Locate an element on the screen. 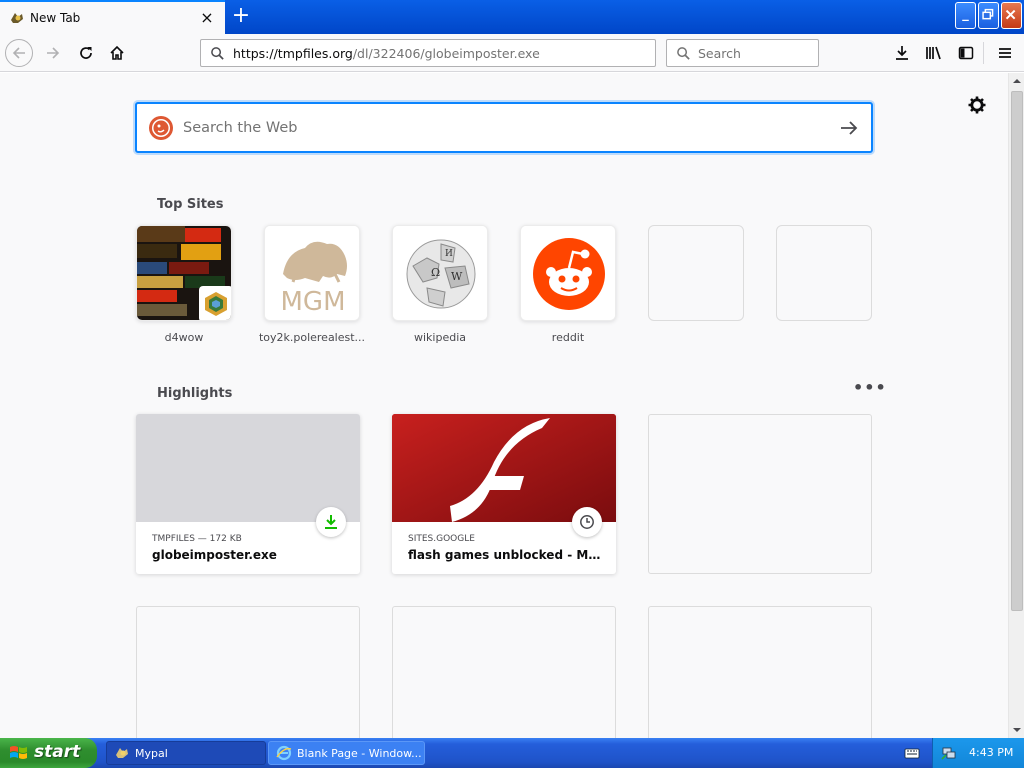 This screenshot has width=1024, height=768. clock-icon is located at coordinates (587, 522).